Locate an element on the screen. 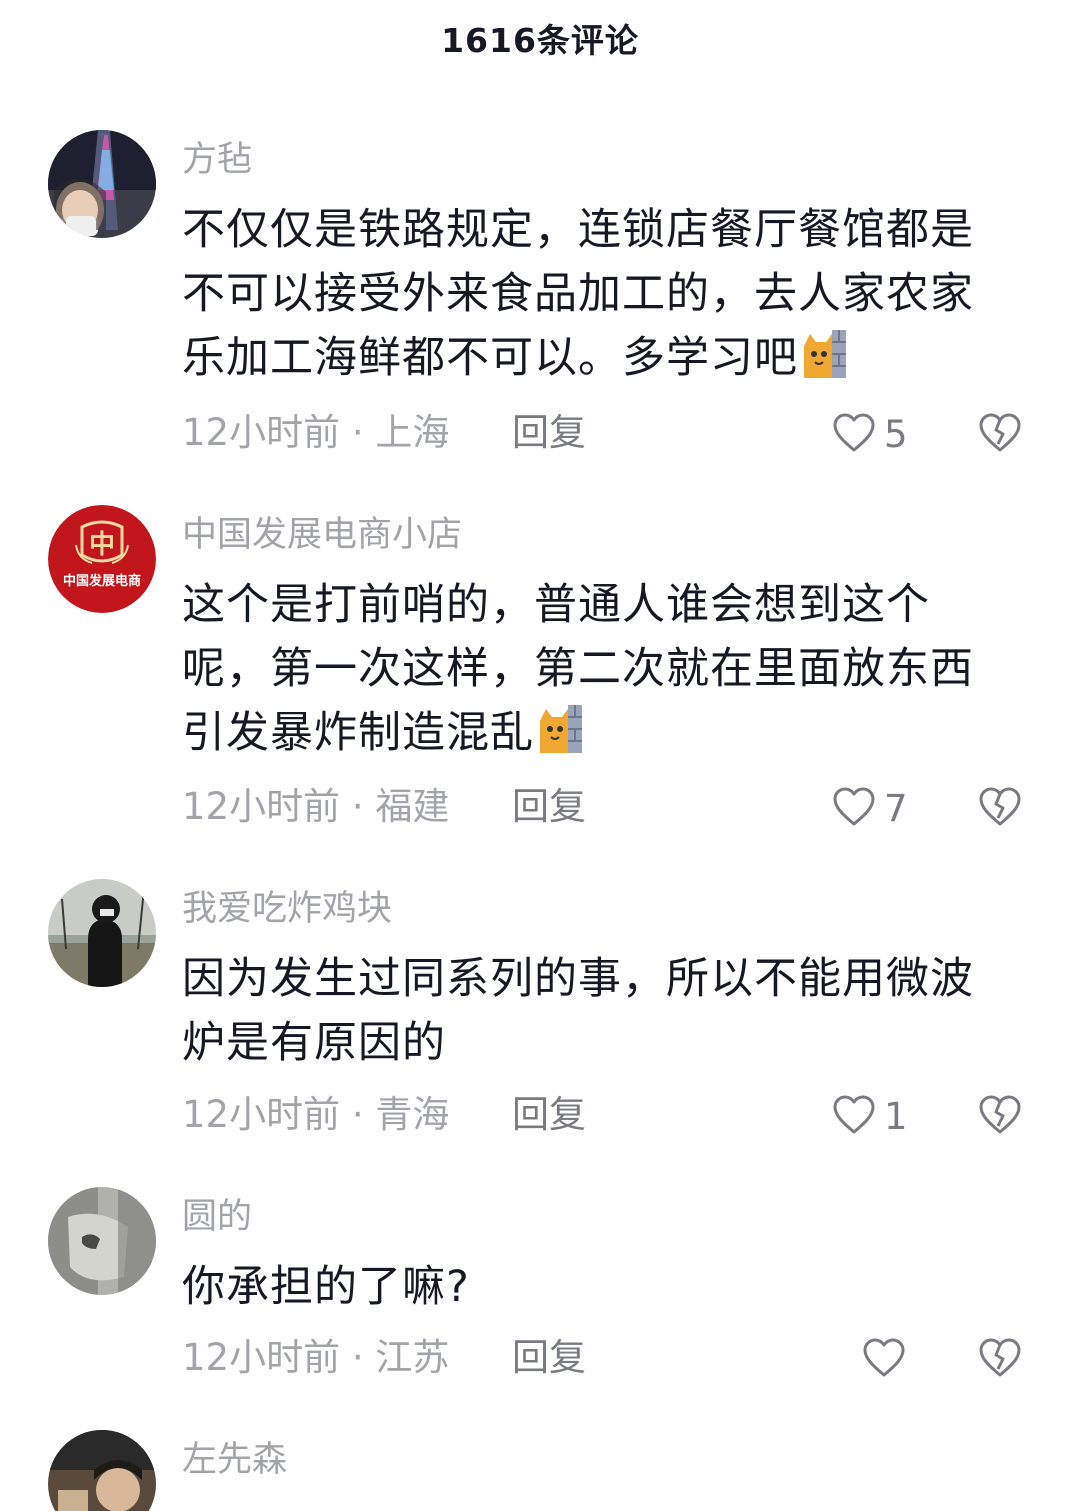 This screenshot has height=1511, width=1080. time-location: 12小时前 · 福建 is located at coordinates (316, 806).